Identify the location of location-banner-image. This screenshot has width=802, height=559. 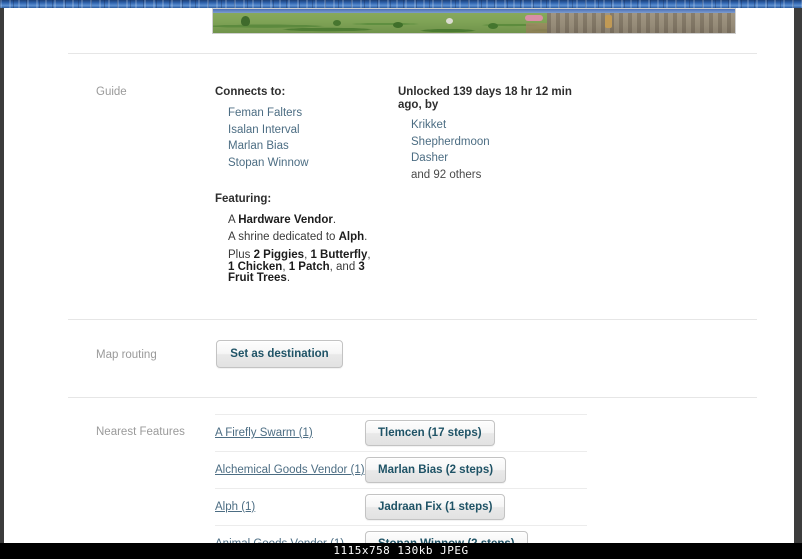
(474, 21).